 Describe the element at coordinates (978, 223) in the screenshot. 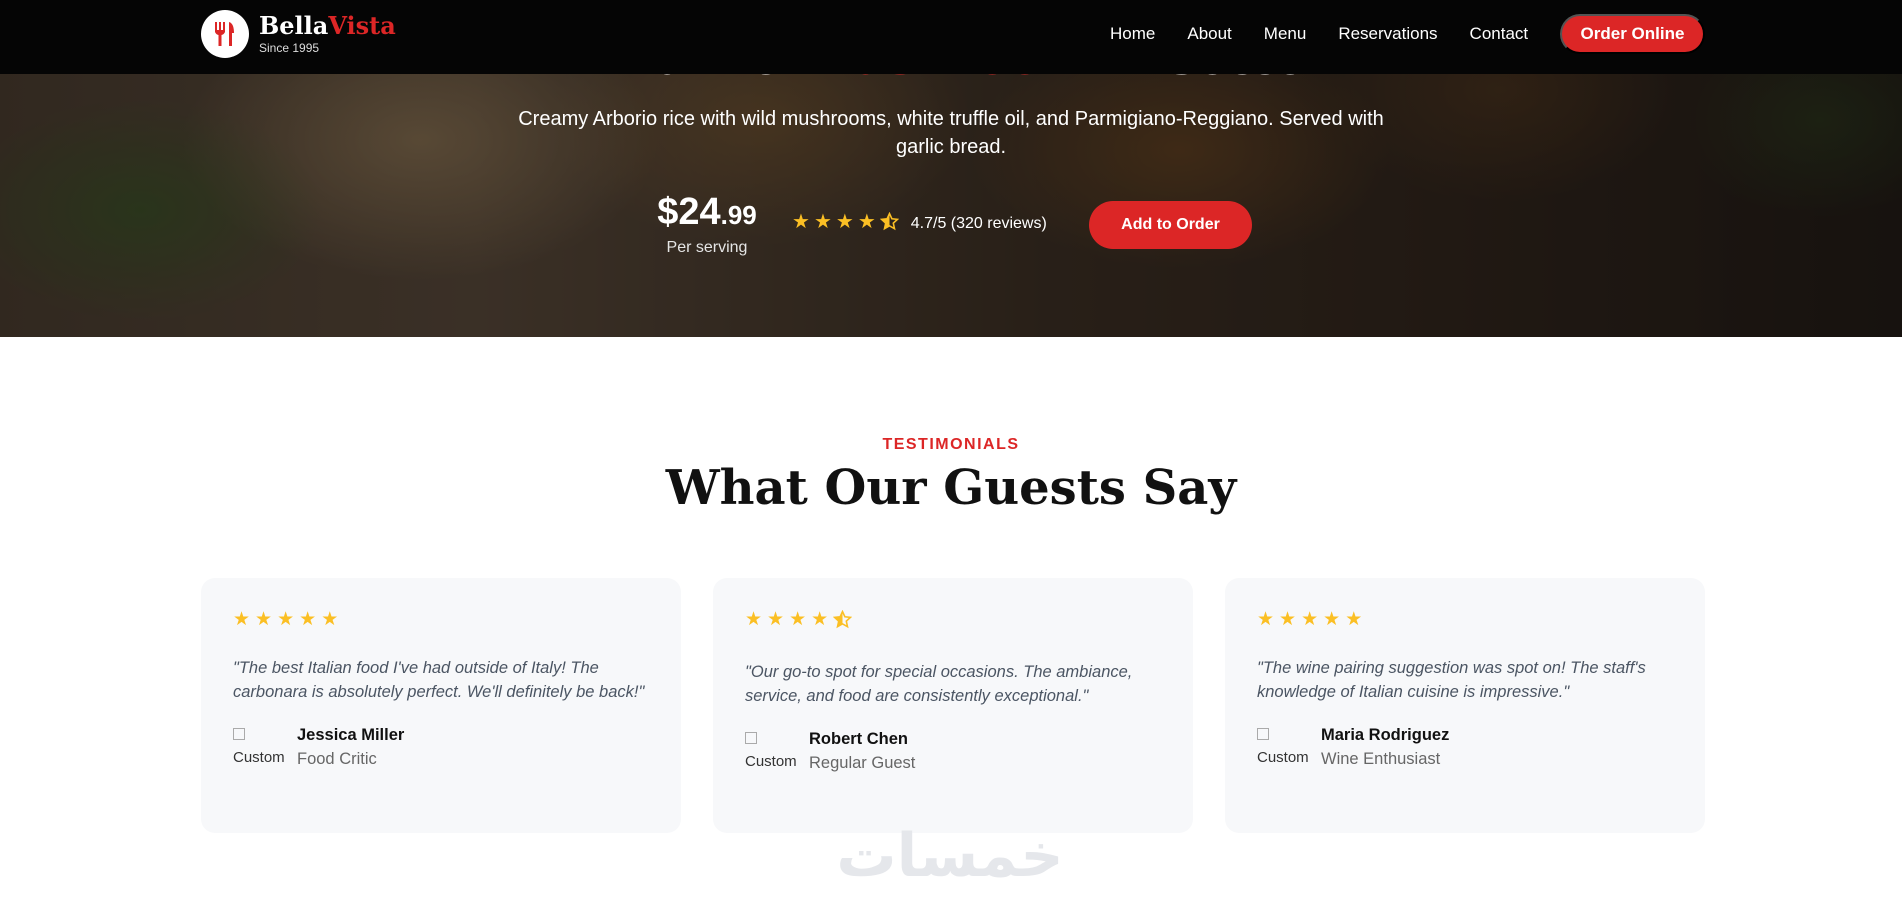

I see `hero-rating-text: 4.7/5 (320 reviews)` at that location.